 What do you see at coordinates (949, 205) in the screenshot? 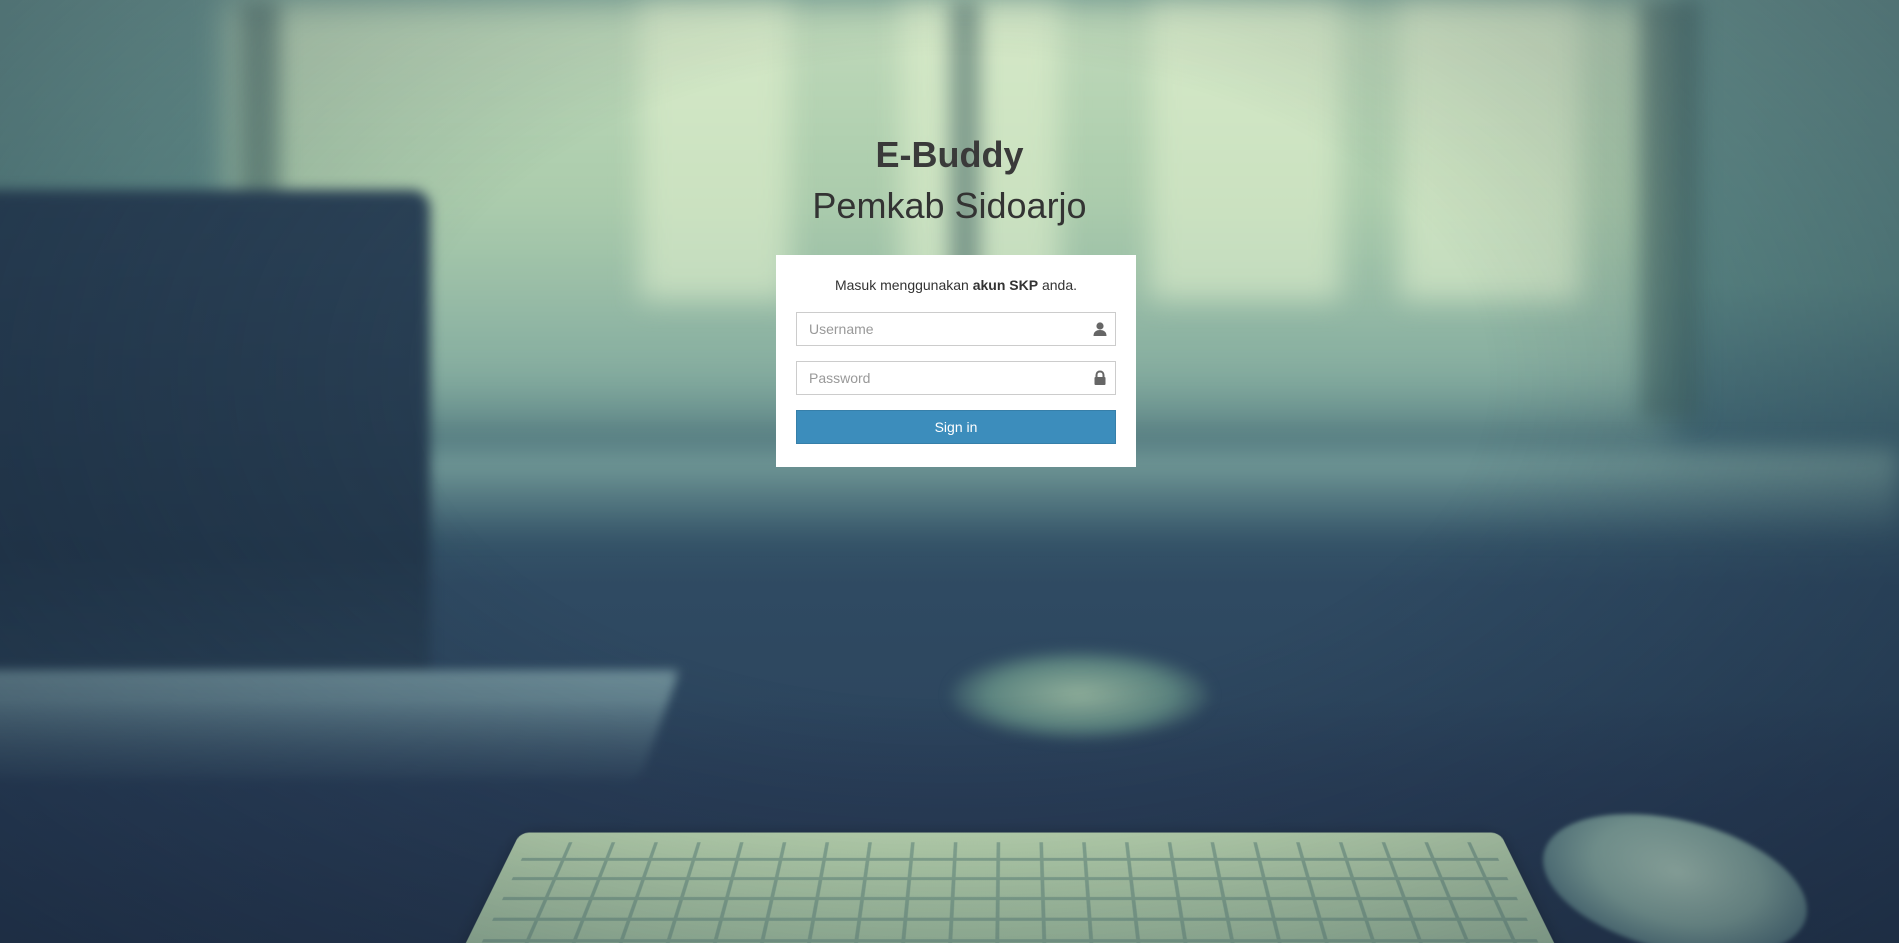
I see `app-subtitle: Pemkab Sidoarjo` at bounding box center [949, 205].